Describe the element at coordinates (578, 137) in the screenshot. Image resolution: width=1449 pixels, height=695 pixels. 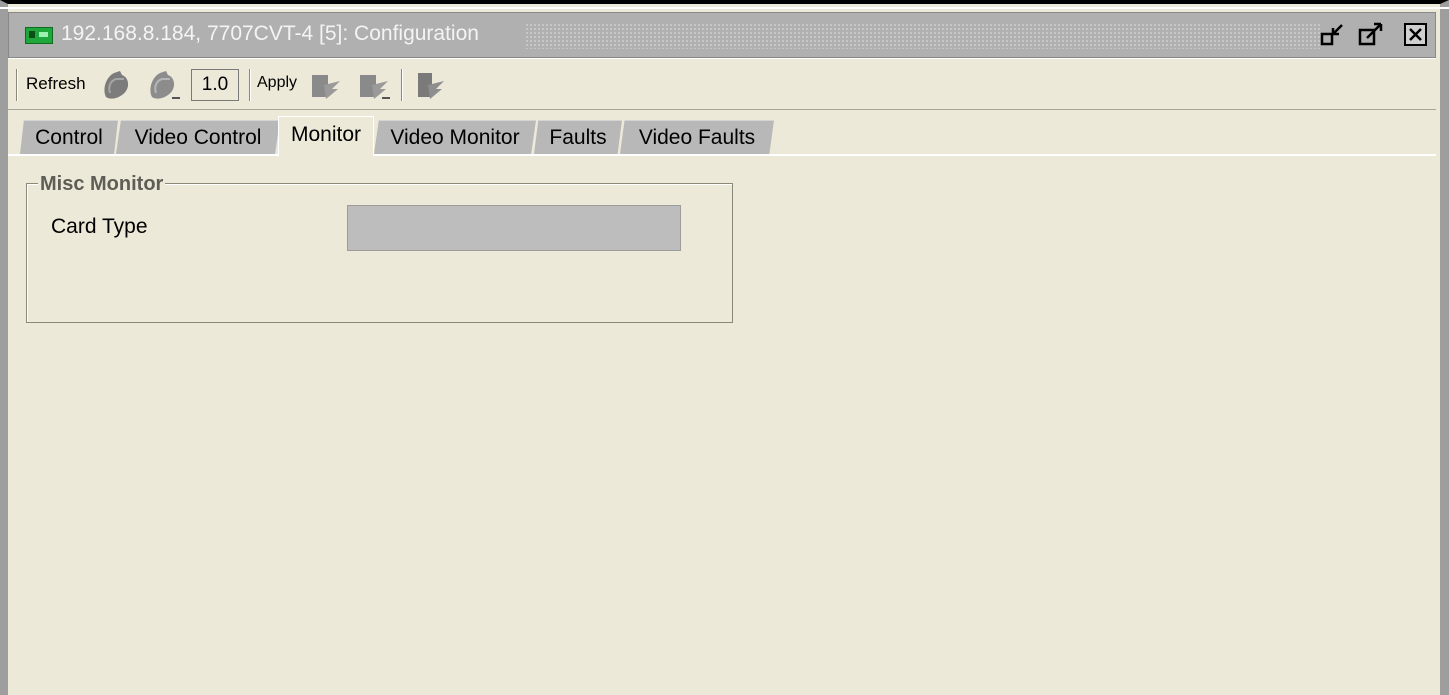
I see `tab-faults: Faults` at that location.